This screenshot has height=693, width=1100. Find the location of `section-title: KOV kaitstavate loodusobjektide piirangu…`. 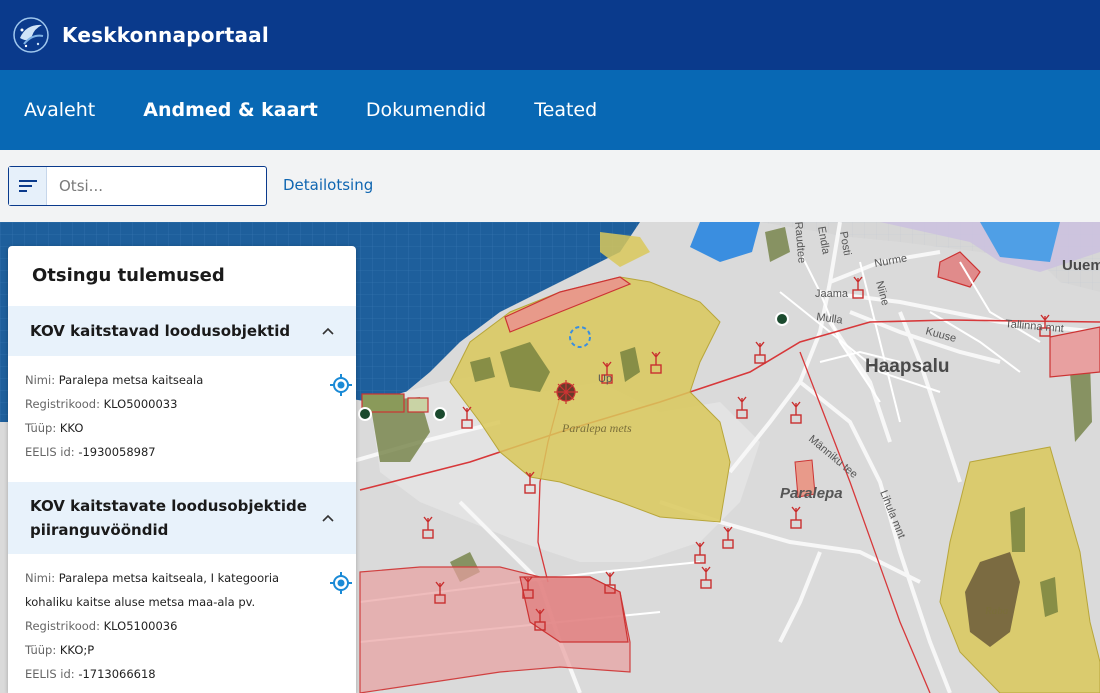

section-title: KOV kaitstavate loodusobjektide piirangu… is located at coordinates (168, 518).